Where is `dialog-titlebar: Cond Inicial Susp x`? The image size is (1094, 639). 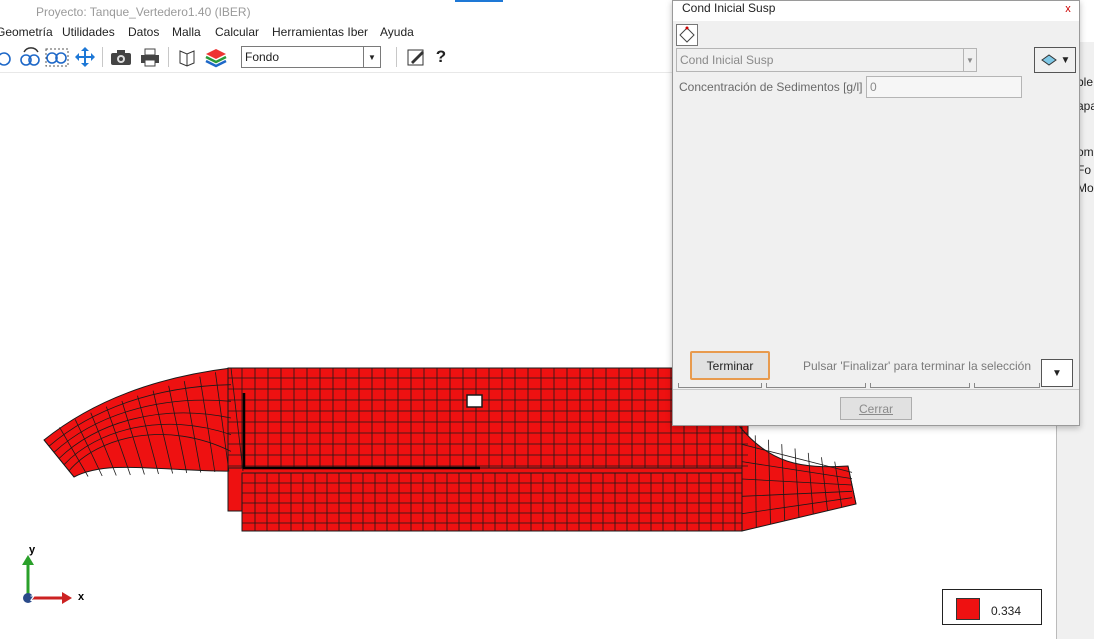
dialog-titlebar: Cond Inicial Susp x is located at coordinates (876, 11).